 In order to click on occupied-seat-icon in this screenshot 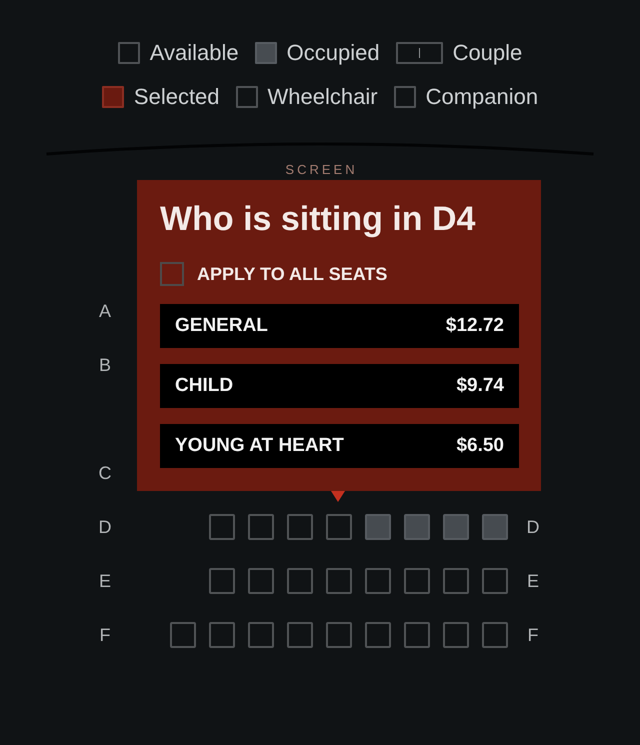, I will do `click(265, 53)`.